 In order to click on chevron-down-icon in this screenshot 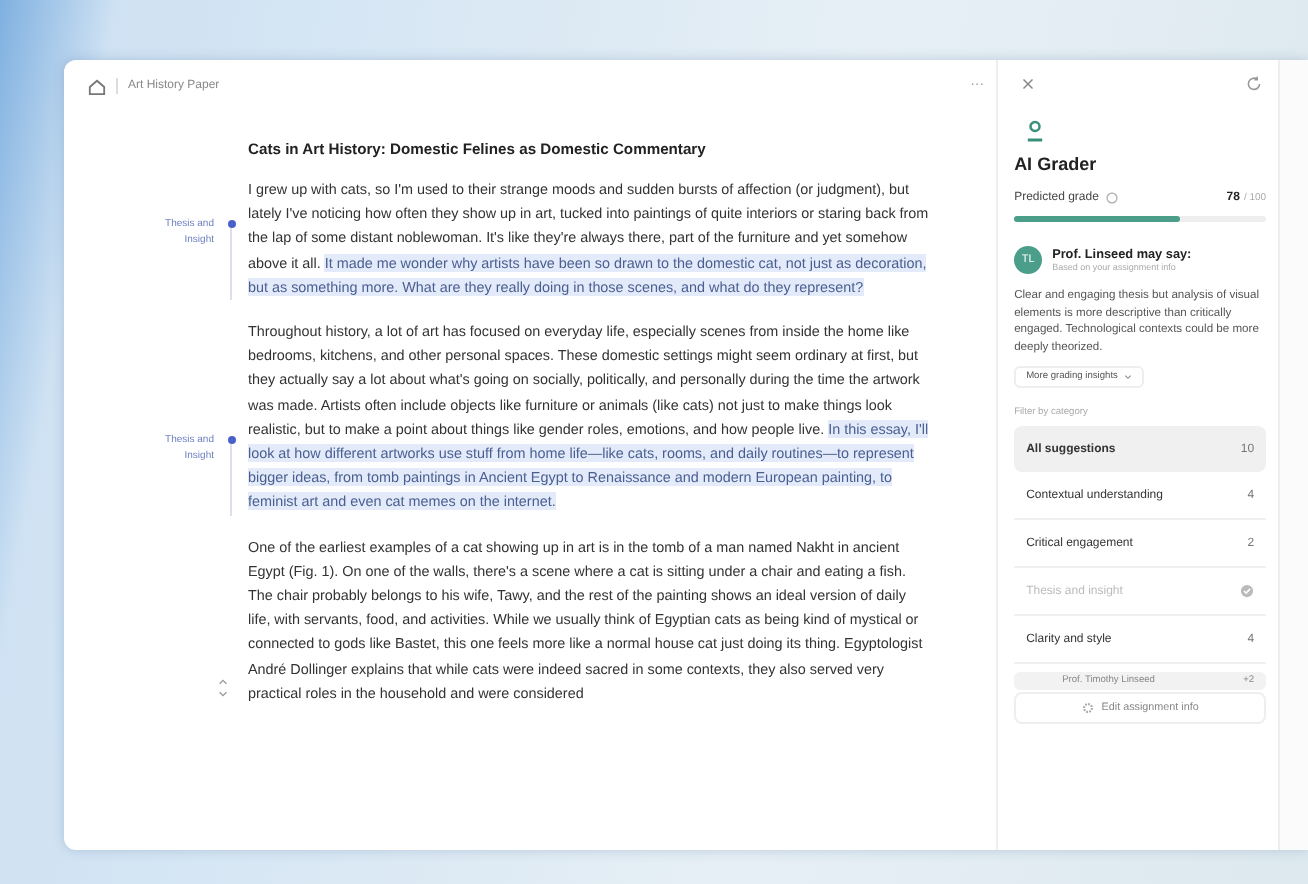, I will do `click(223, 694)`.